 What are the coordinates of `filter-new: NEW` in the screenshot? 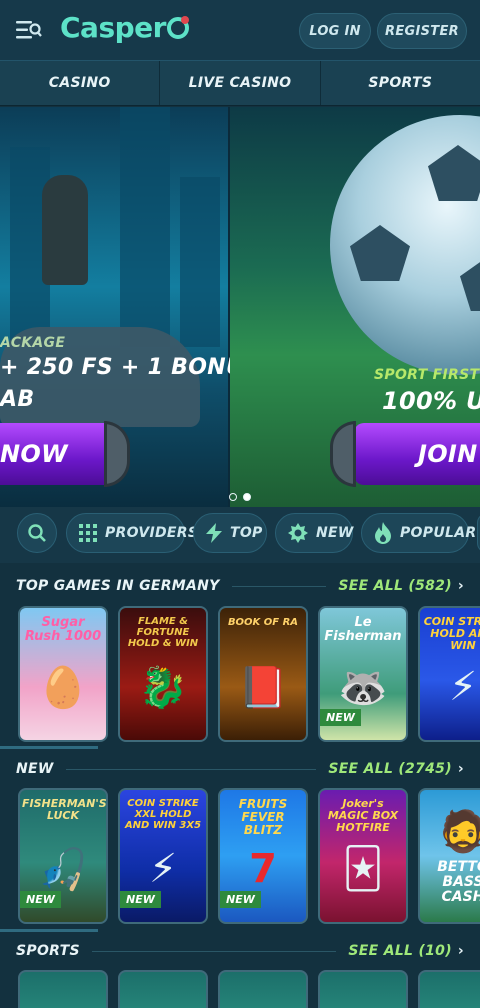 It's located at (314, 533).